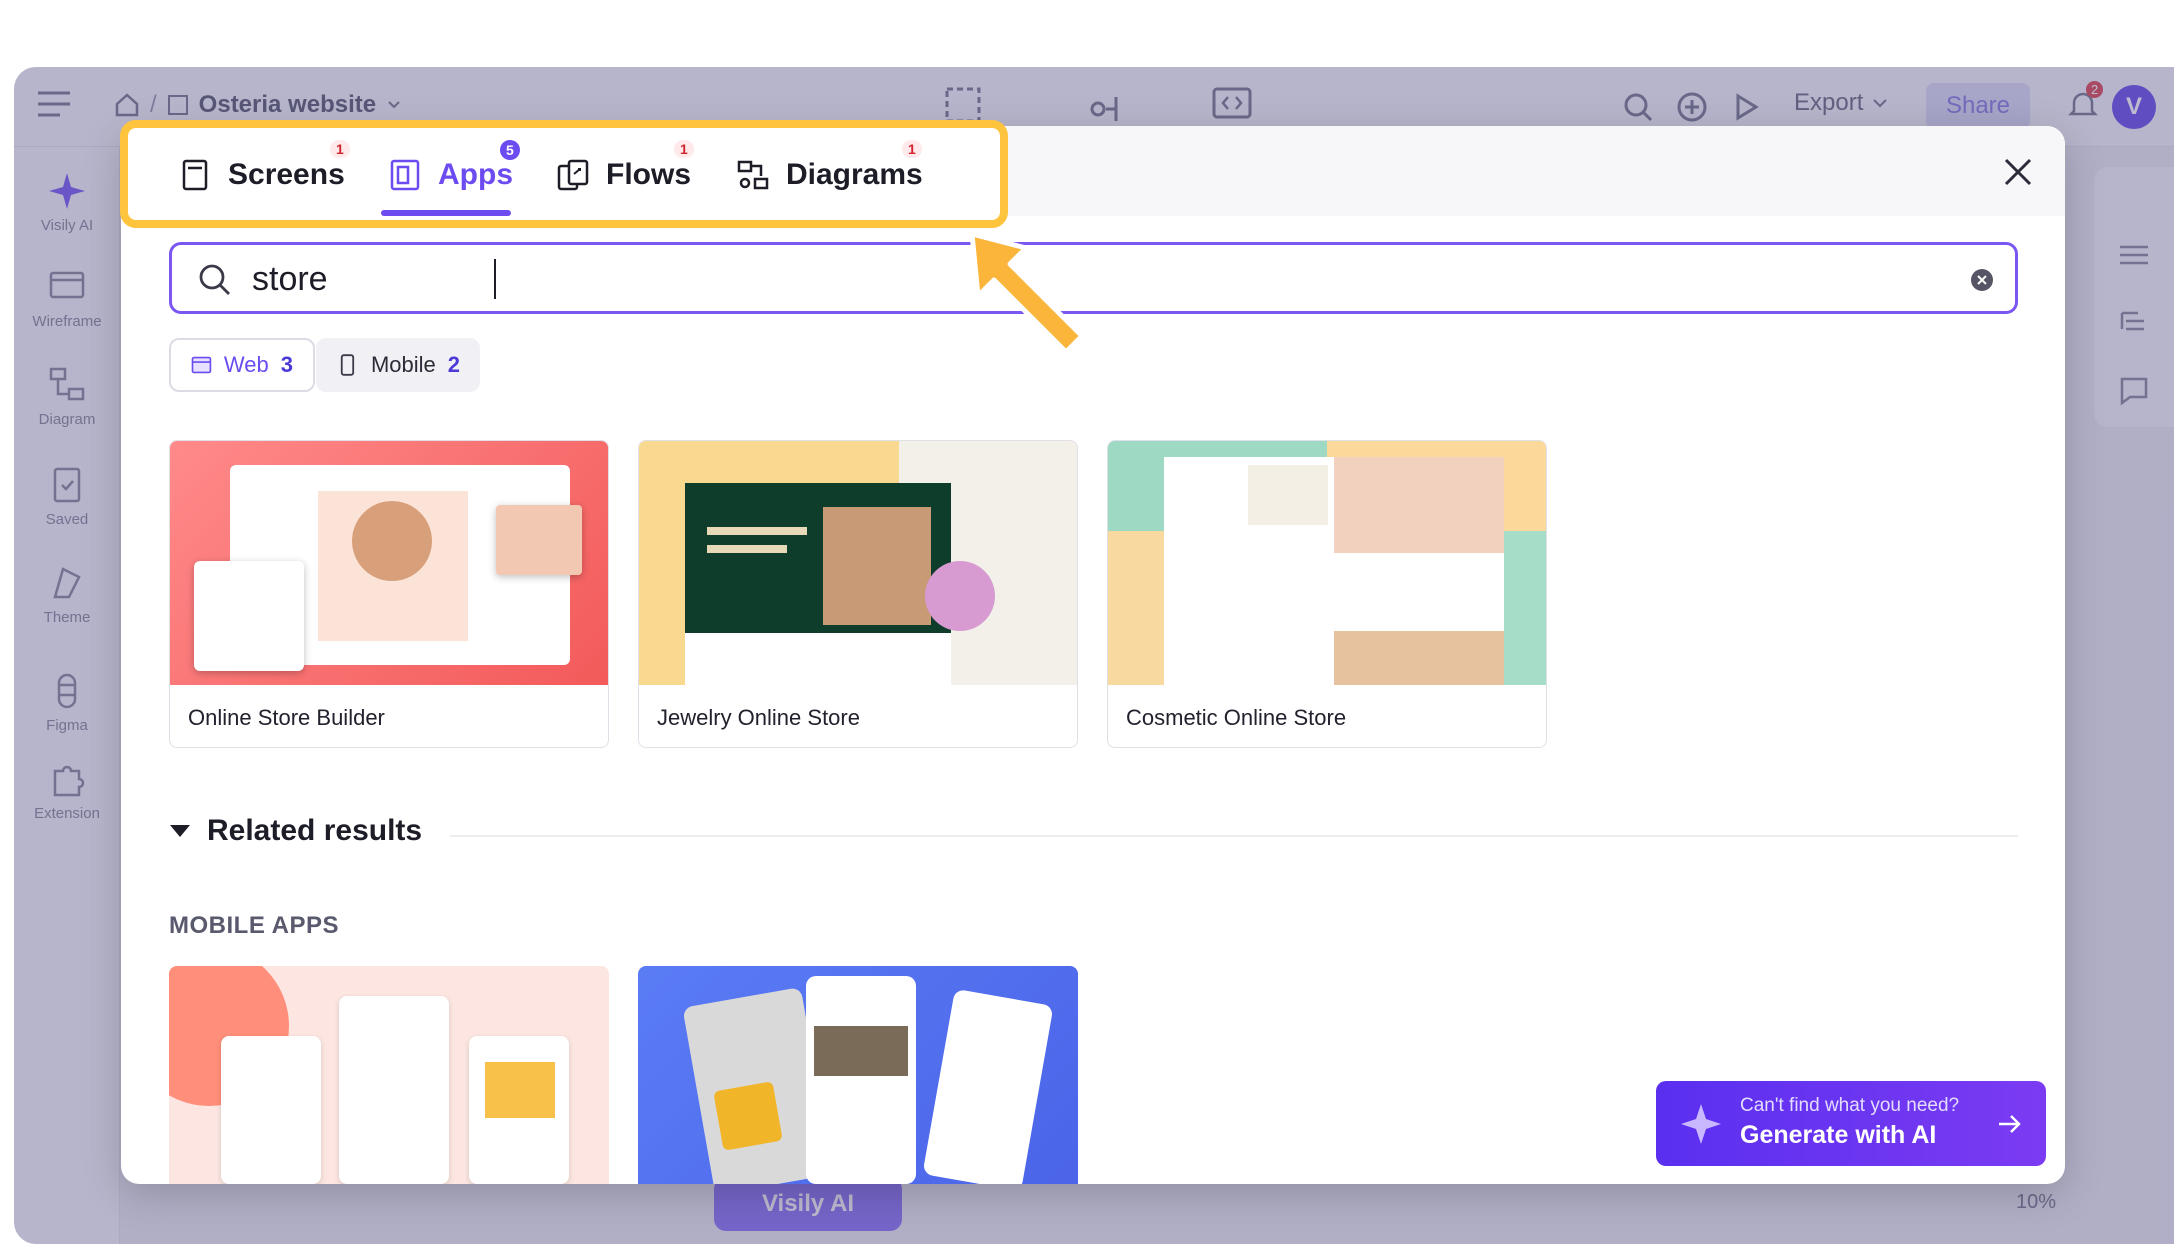 This screenshot has height=1244, width=2174. What do you see at coordinates (573, 175) in the screenshot?
I see `flows-icon` at bounding box center [573, 175].